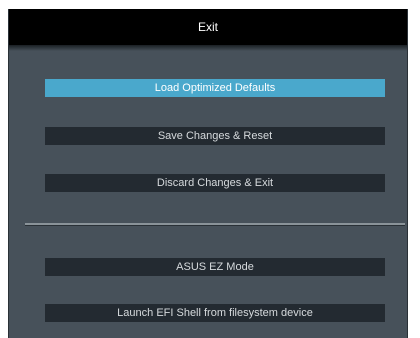  Describe the element at coordinates (215, 313) in the screenshot. I see `launch-efi-shell-button: Launch EFI Shell from filesystem device` at that location.